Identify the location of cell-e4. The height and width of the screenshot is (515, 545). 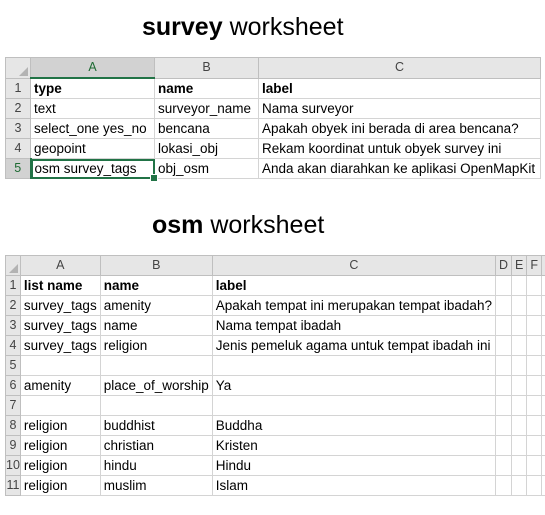
(519, 345).